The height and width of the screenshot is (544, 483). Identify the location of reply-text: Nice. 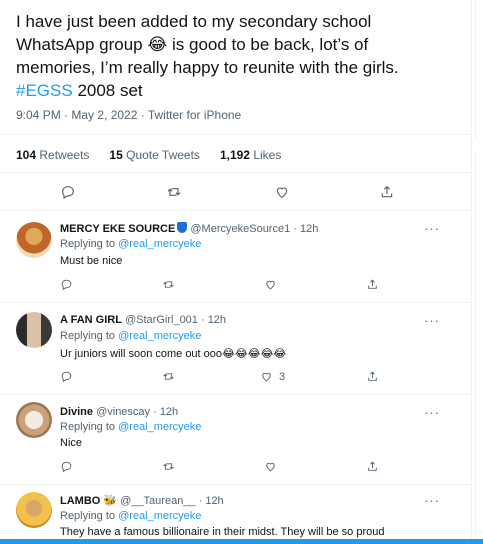
(71, 443).